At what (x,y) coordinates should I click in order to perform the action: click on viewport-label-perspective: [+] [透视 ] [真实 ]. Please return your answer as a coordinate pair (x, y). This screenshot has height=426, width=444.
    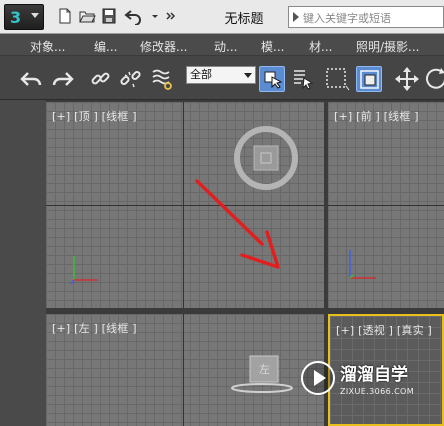
    Looking at the image, I should click on (384, 330).